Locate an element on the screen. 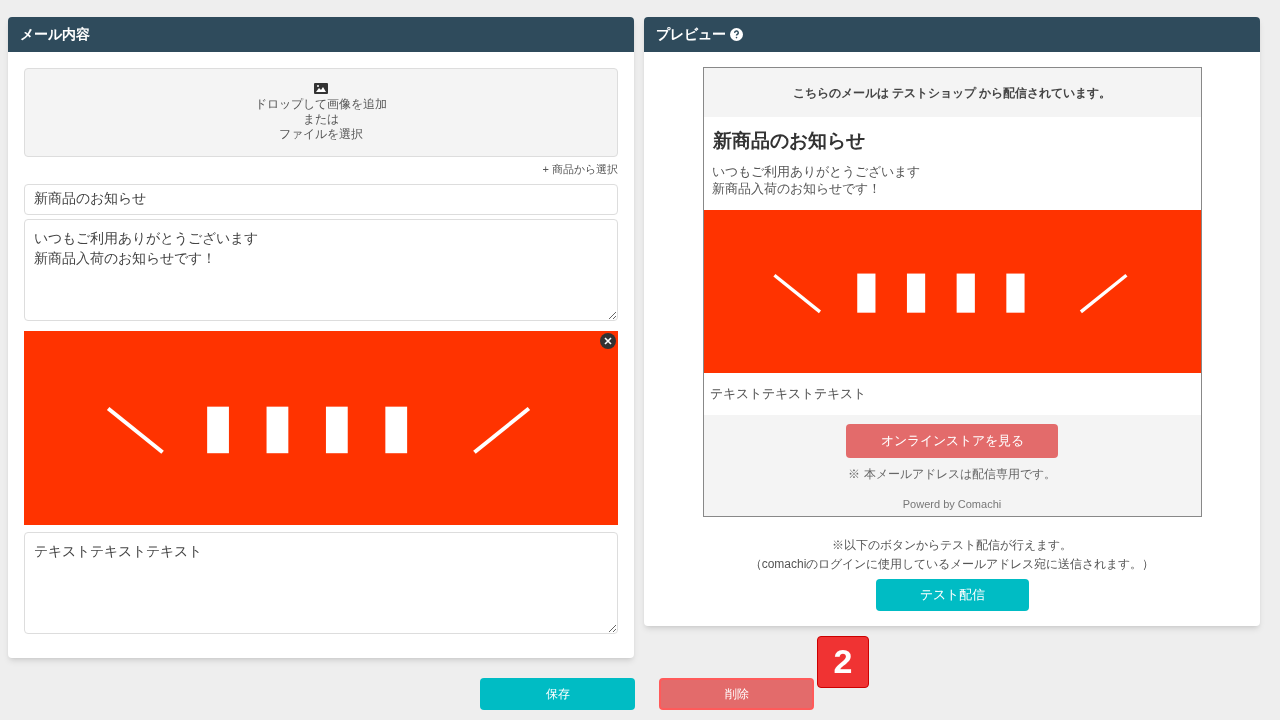 The image size is (1280, 720). text-textarea: テキストテキストテキスト is located at coordinates (321, 582).